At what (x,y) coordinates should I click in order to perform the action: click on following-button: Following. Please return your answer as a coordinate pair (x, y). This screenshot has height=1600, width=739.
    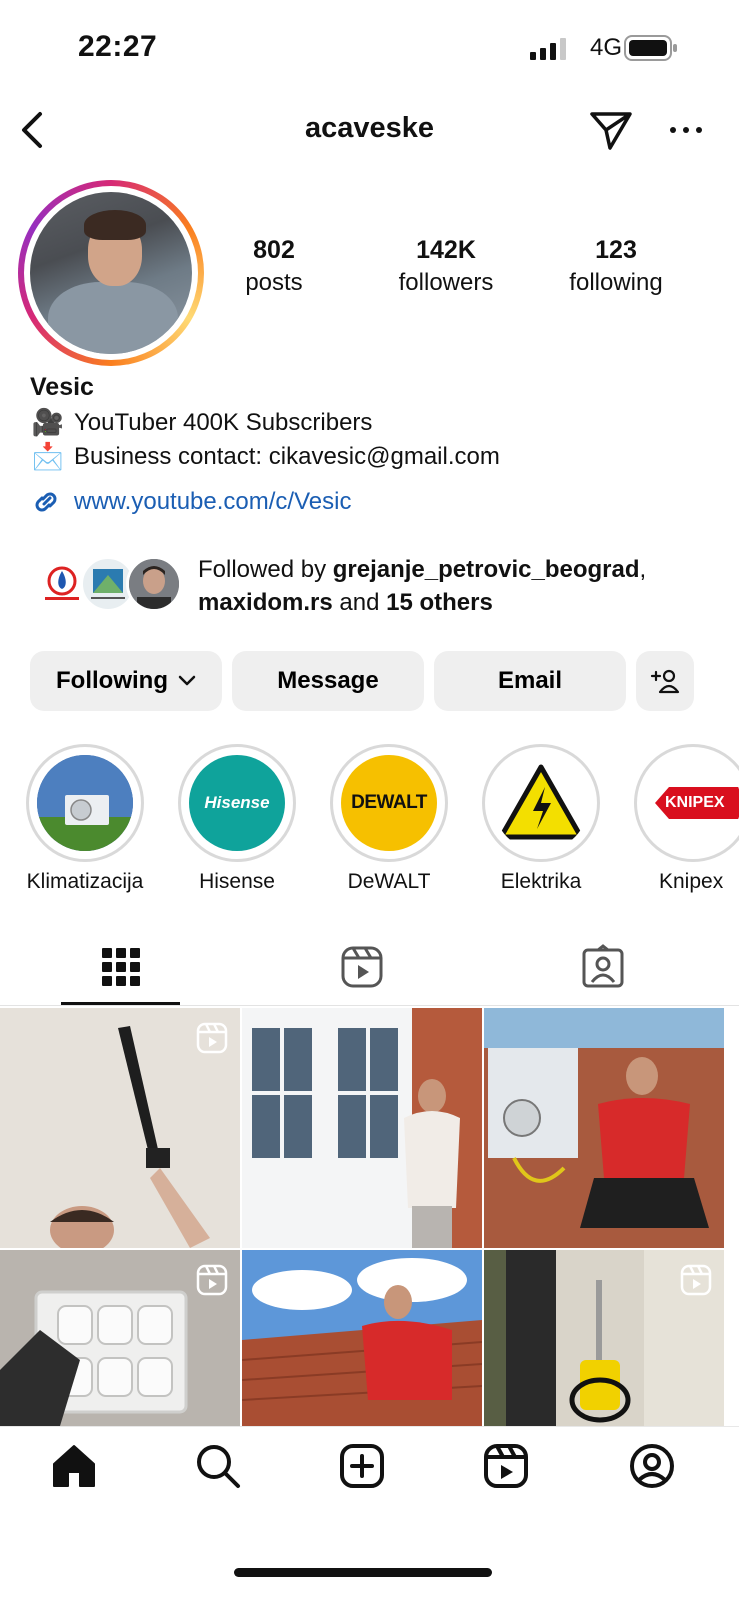
    Looking at the image, I should click on (126, 681).